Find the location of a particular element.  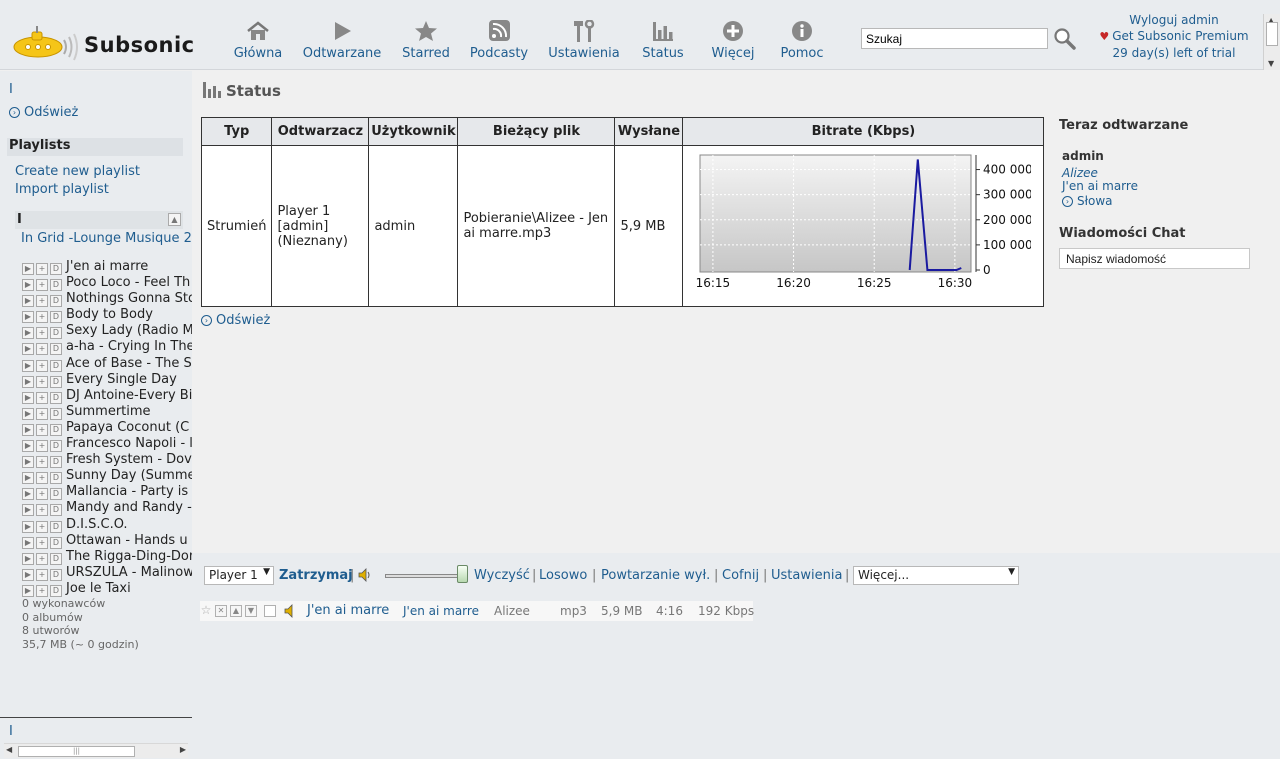

more-actions-select: Więcej... ▼ is located at coordinates (936, 575).